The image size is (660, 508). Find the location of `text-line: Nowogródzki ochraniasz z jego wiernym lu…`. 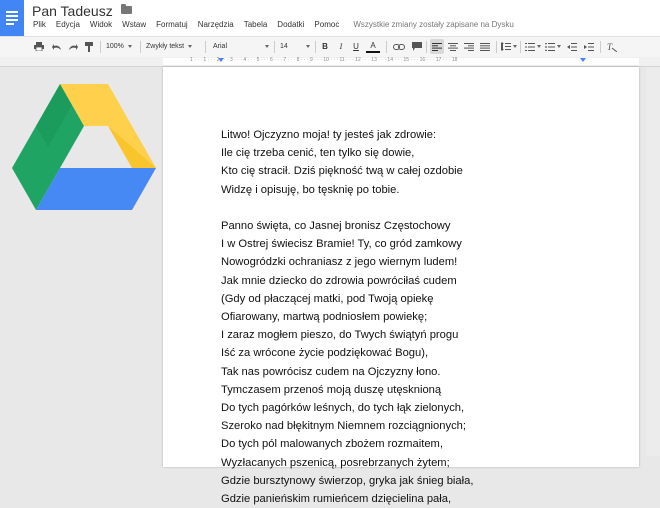

text-line: Nowogródzki ochraniasz z jego wiernym lu… is located at coordinates (347, 262).